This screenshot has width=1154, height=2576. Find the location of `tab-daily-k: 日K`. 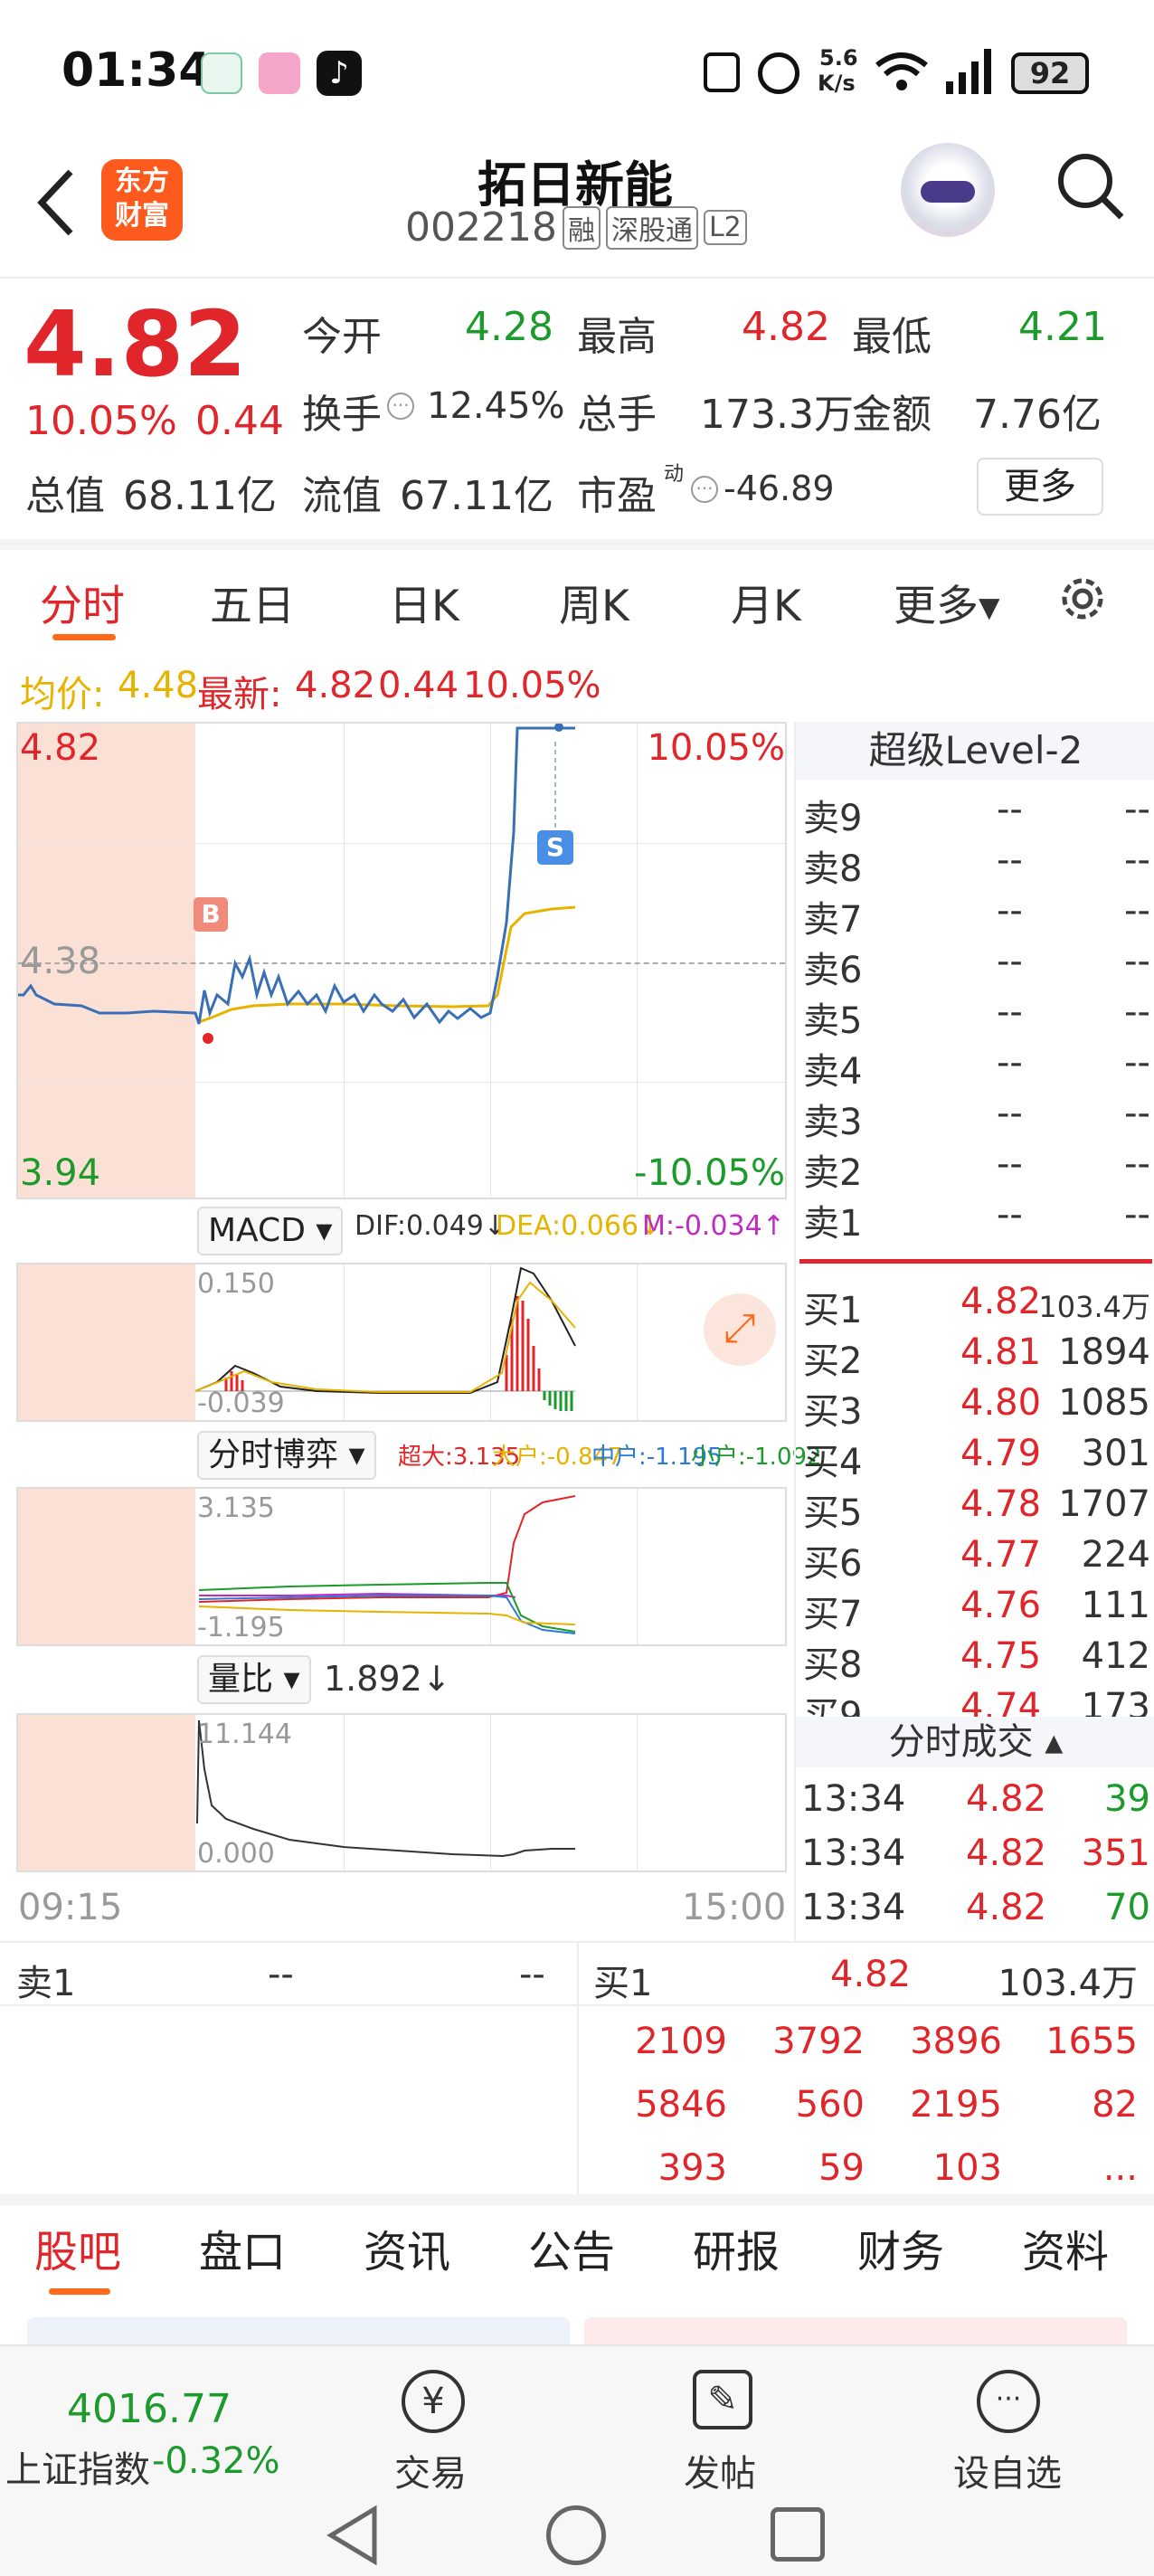

tab-daily-k: 日K is located at coordinates (424, 602).